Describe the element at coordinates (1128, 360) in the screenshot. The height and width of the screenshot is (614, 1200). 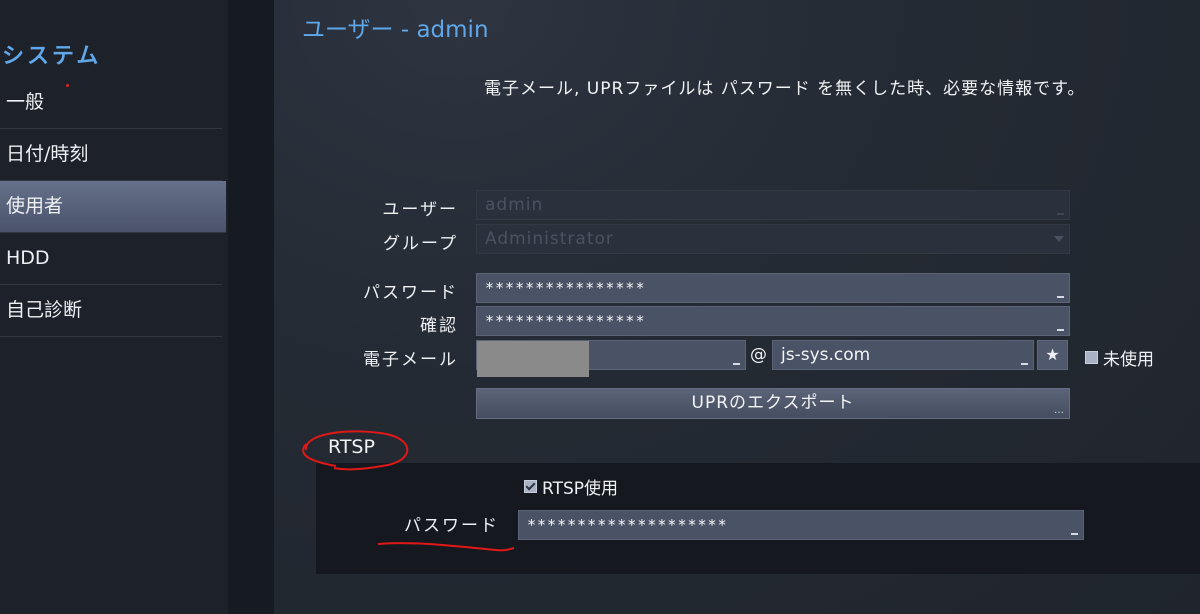
I see `email-unused-label: 未使用` at that location.